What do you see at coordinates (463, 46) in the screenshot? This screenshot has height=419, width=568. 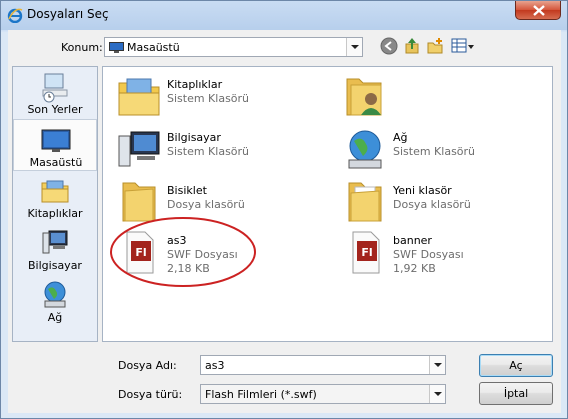 I see `view-menu-icon` at bounding box center [463, 46].